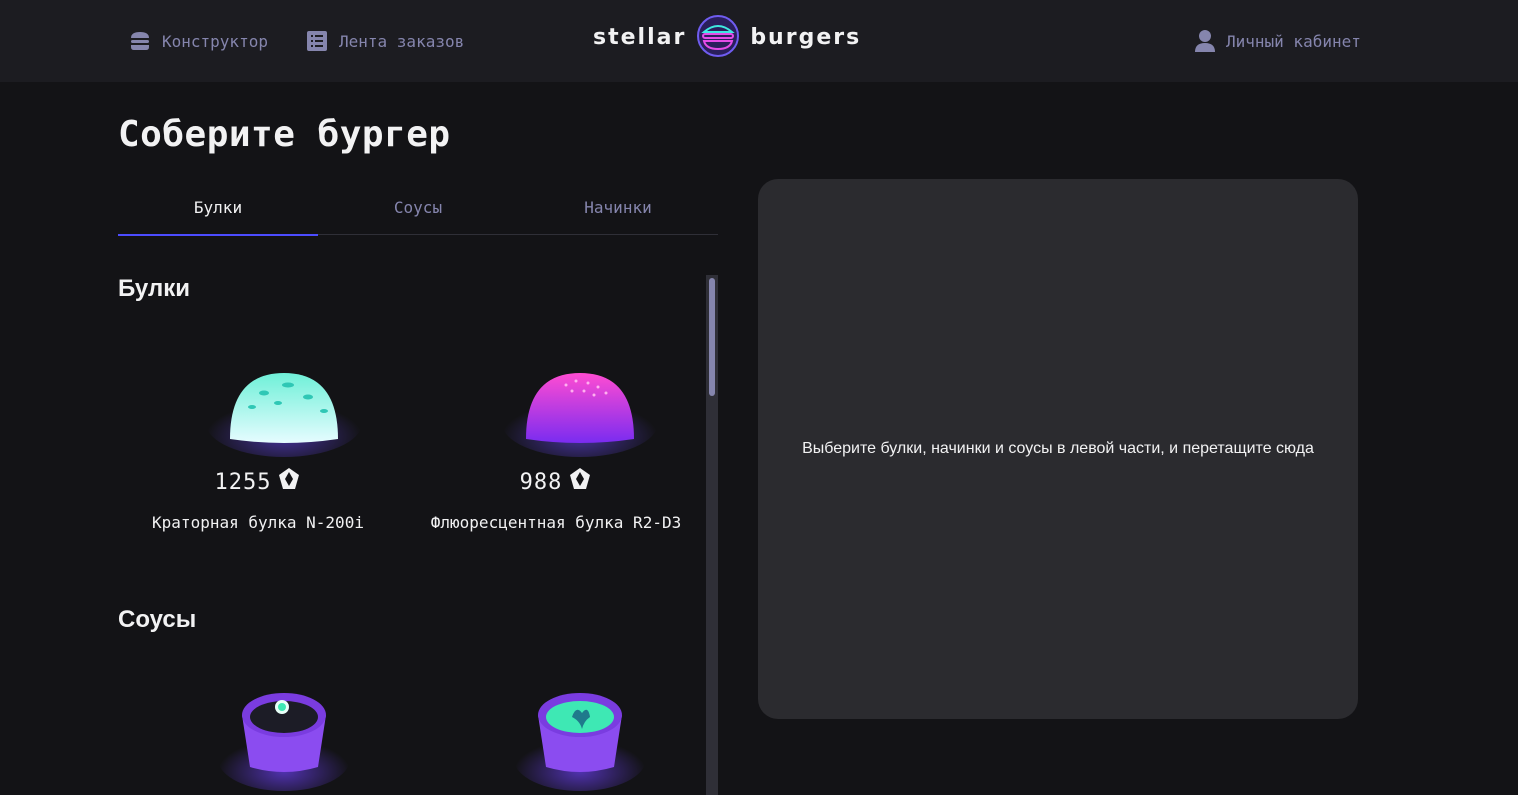 Image resolution: width=1518 pixels, height=795 pixels. I want to click on logo-burger-icon, so click(718, 38).